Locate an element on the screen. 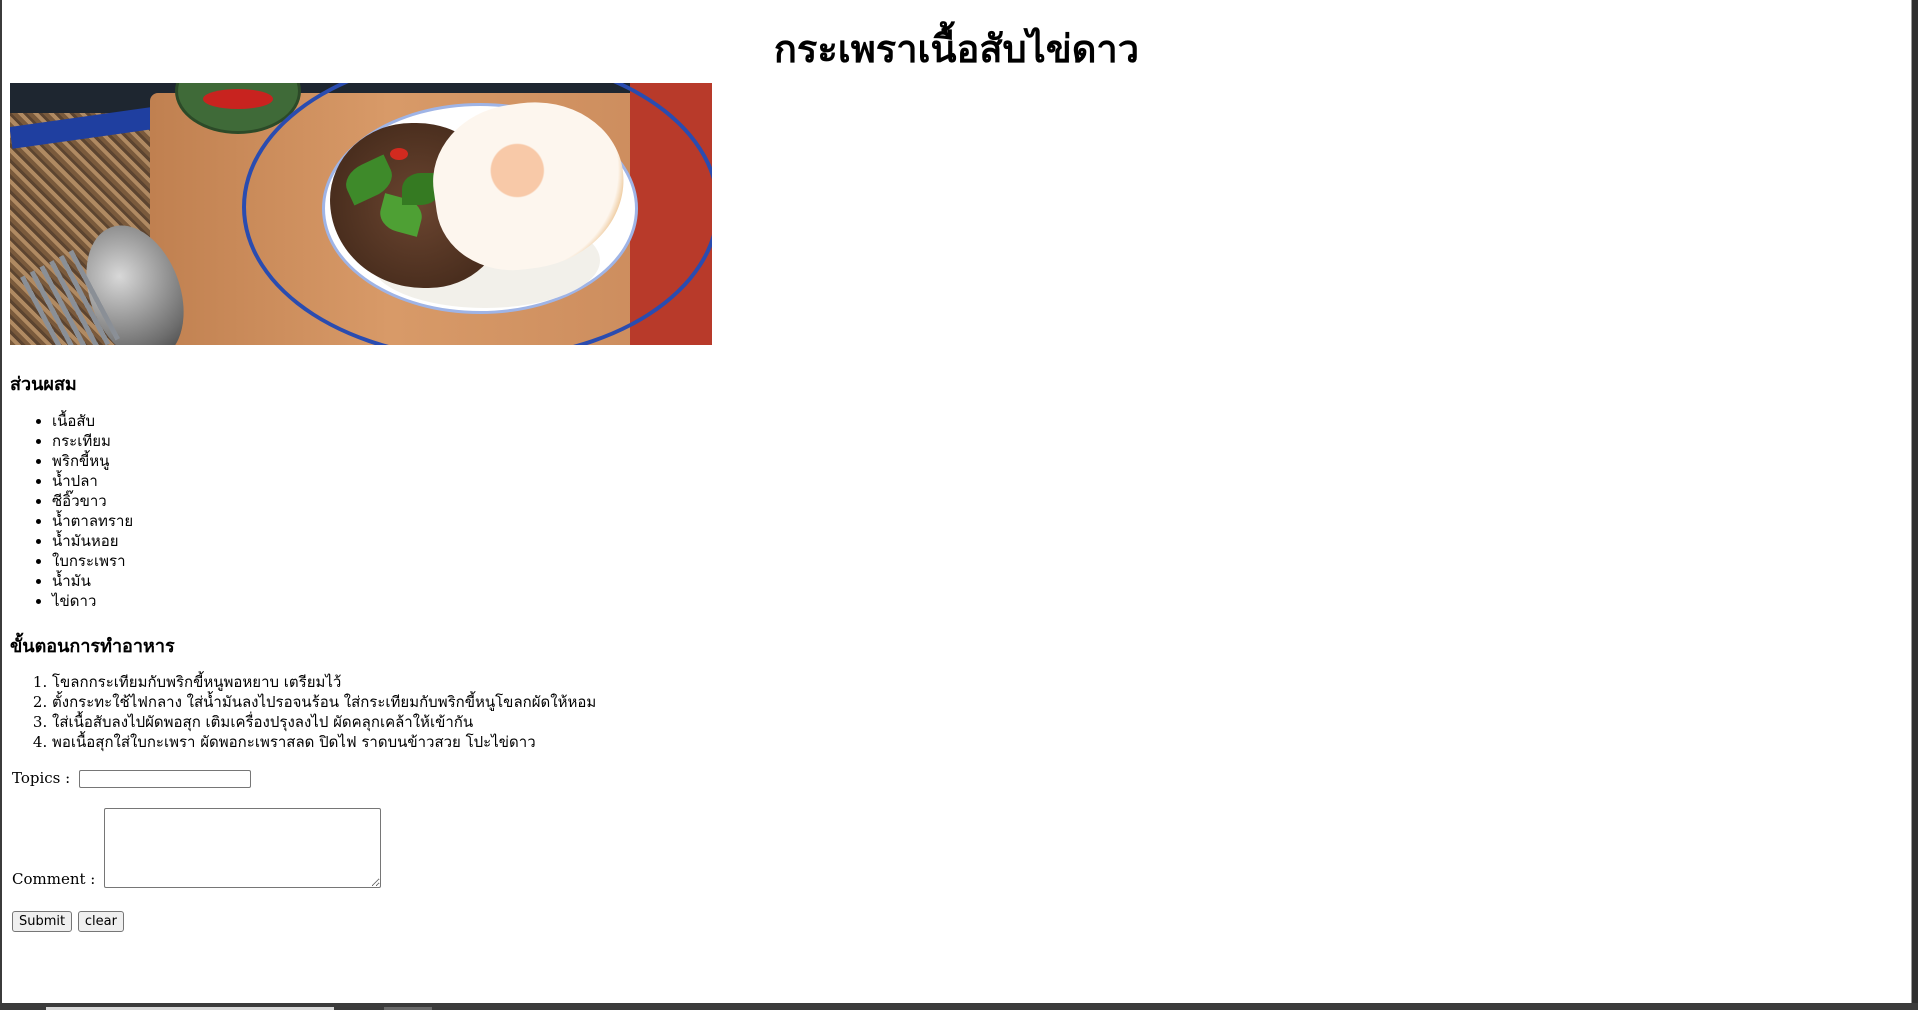 This screenshot has width=1918, height=1010. list-item: น้ำมัน is located at coordinates (92, 581).